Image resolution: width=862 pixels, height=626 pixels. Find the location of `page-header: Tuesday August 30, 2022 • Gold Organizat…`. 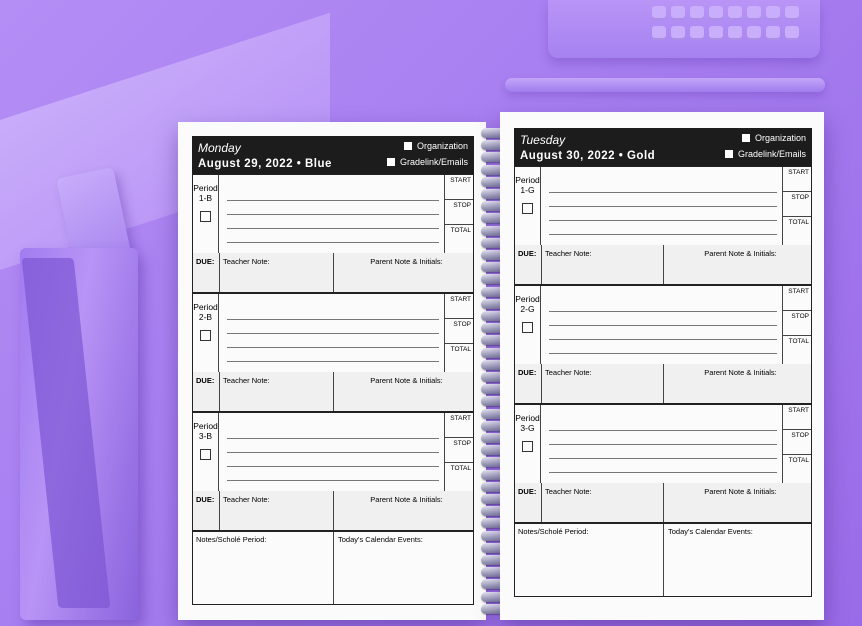

page-header: Tuesday August 30, 2022 • Gold Organizat… is located at coordinates (663, 147).